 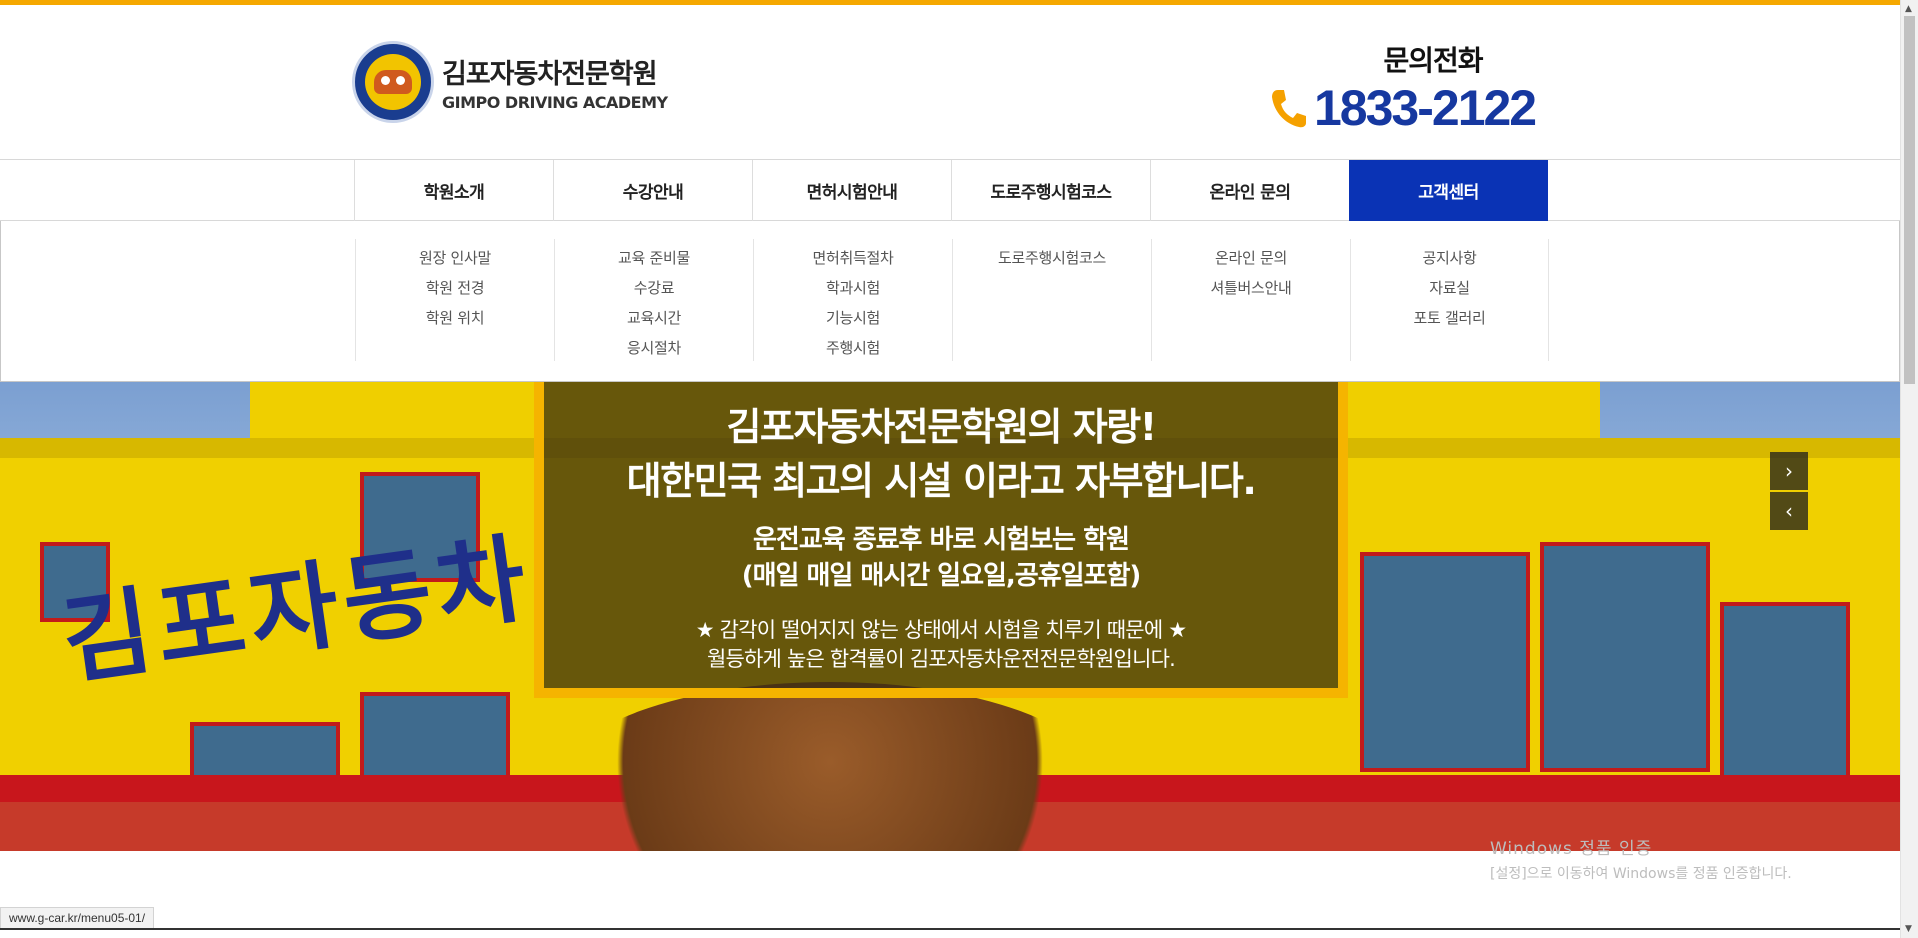 I want to click on chevron-right-icon: ›, so click(x=1789, y=471).